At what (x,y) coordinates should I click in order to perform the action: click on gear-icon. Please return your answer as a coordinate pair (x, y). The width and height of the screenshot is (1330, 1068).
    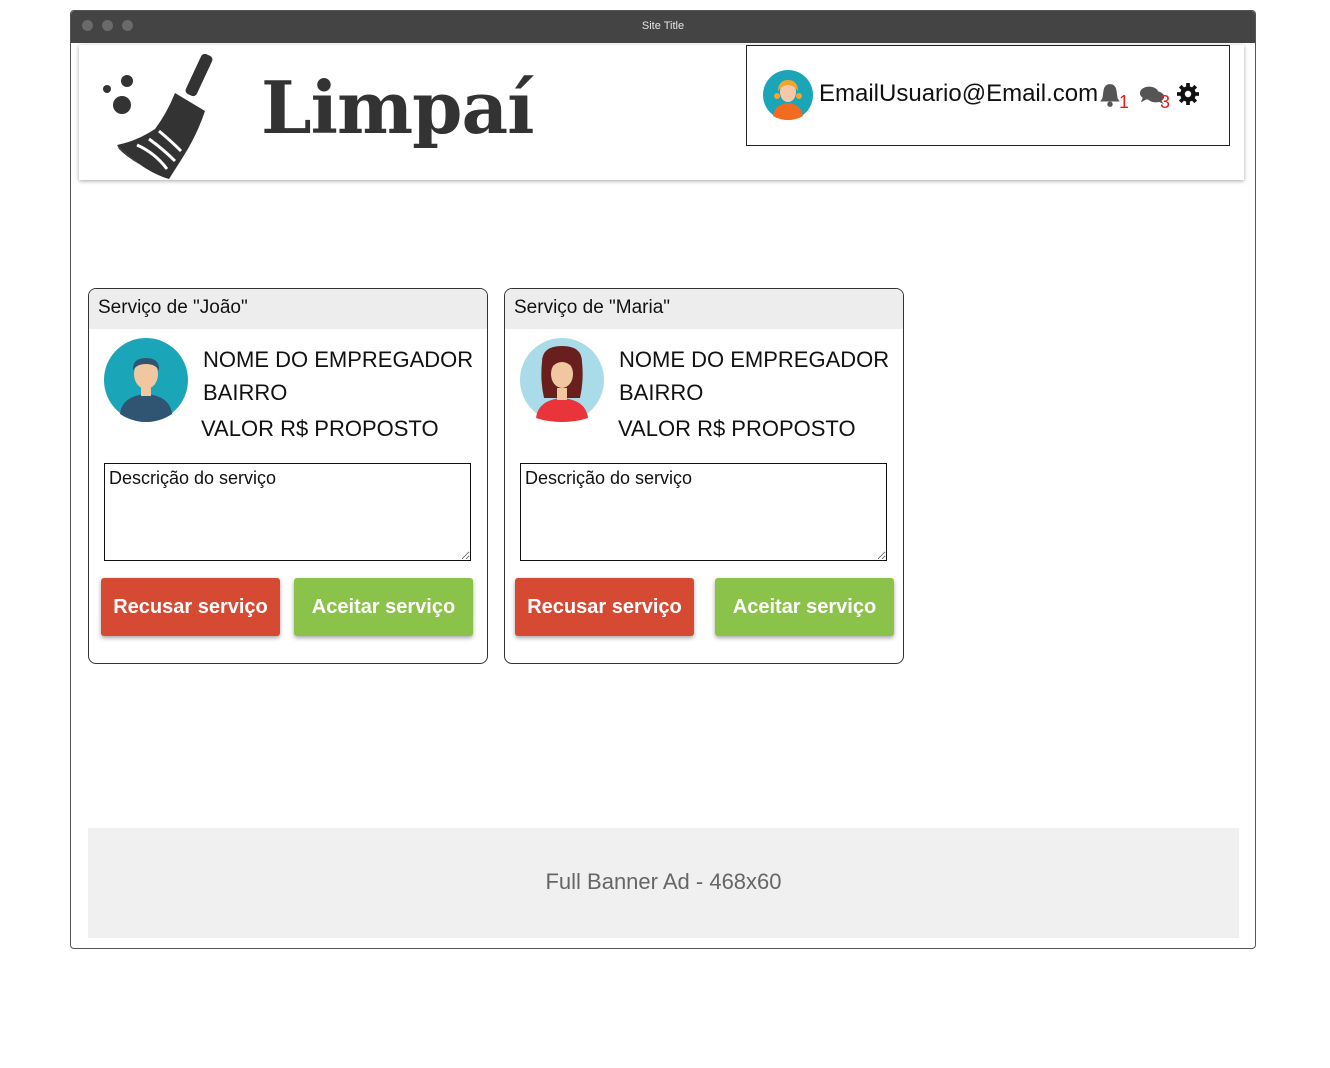
    Looking at the image, I should click on (1188, 94).